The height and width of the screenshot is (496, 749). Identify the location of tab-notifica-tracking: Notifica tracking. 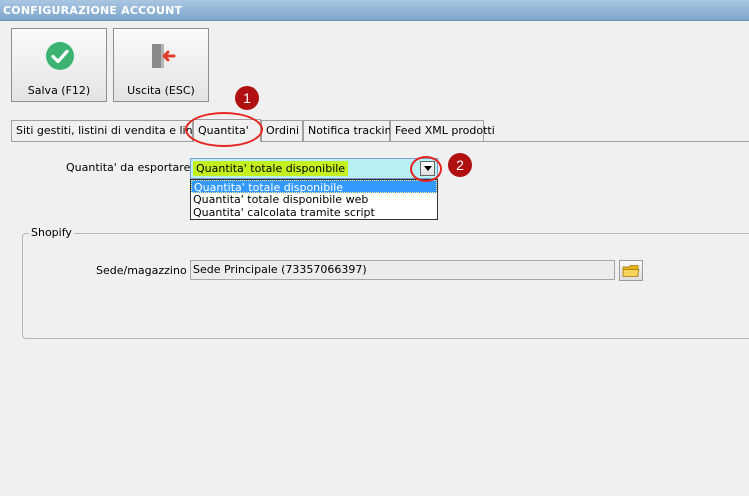
(351, 130).